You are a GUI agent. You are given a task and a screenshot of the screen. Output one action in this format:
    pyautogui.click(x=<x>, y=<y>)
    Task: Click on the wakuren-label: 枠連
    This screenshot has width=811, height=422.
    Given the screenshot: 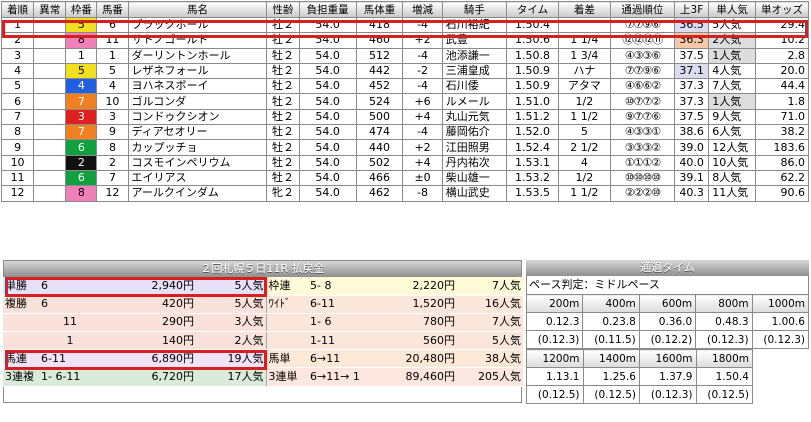 What is the action you would take?
    pyautogui.click(x=286, y=286)
    